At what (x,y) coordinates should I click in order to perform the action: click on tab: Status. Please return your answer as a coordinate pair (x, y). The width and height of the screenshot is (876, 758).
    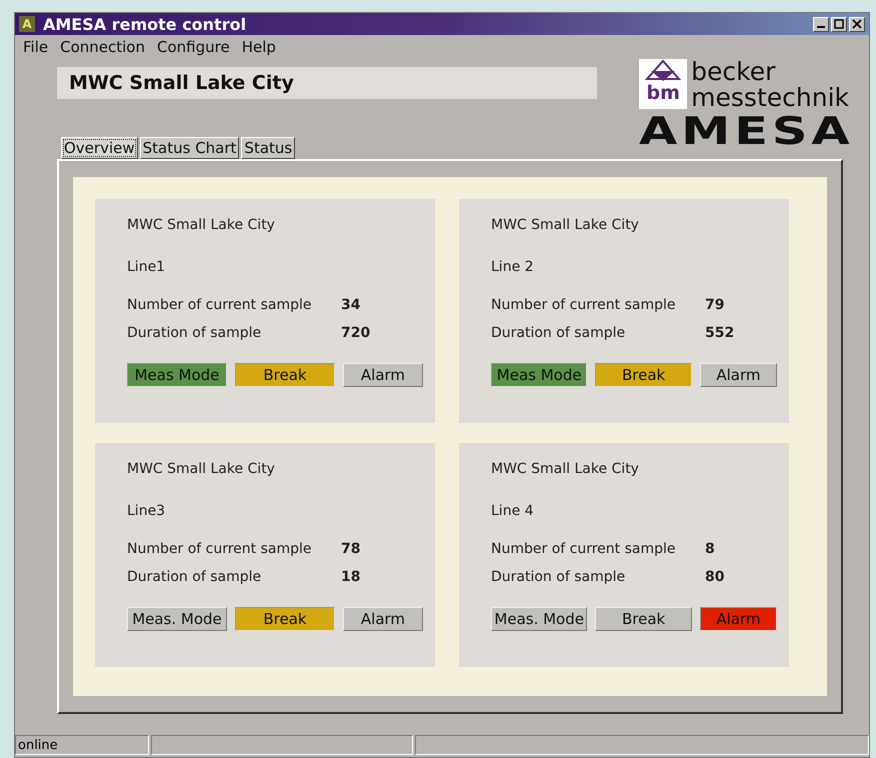
    Looking at the image, I should click on (268, 148).